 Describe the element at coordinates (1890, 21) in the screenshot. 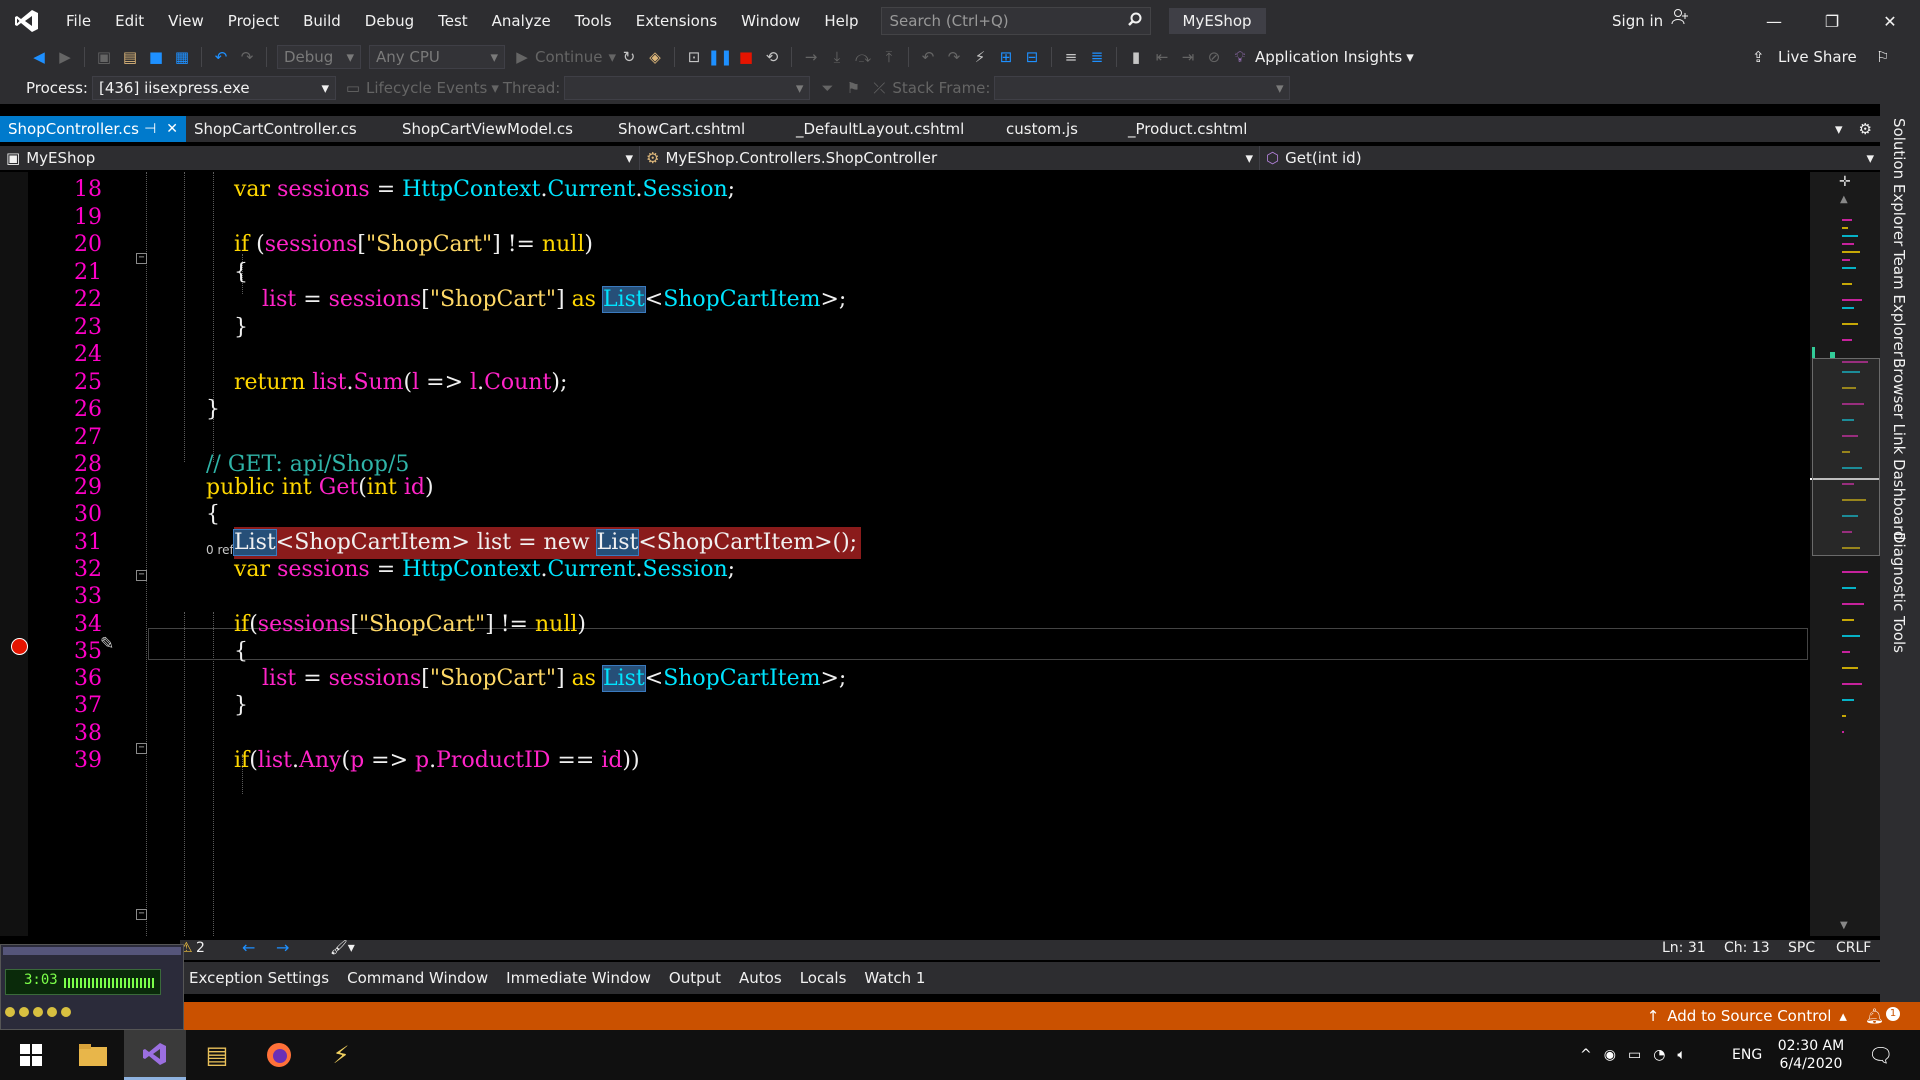

I see `close-button: ✕` at that location.